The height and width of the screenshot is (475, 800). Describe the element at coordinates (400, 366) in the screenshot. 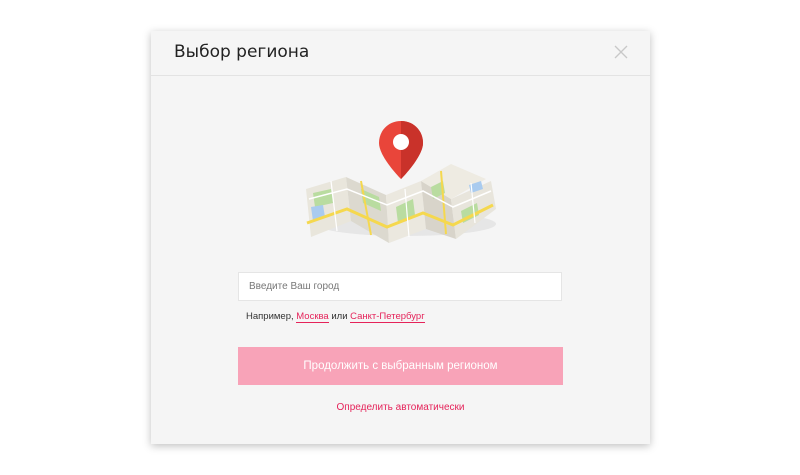

I see `continue-button: Продолжить с выбранным регионом` at that location.